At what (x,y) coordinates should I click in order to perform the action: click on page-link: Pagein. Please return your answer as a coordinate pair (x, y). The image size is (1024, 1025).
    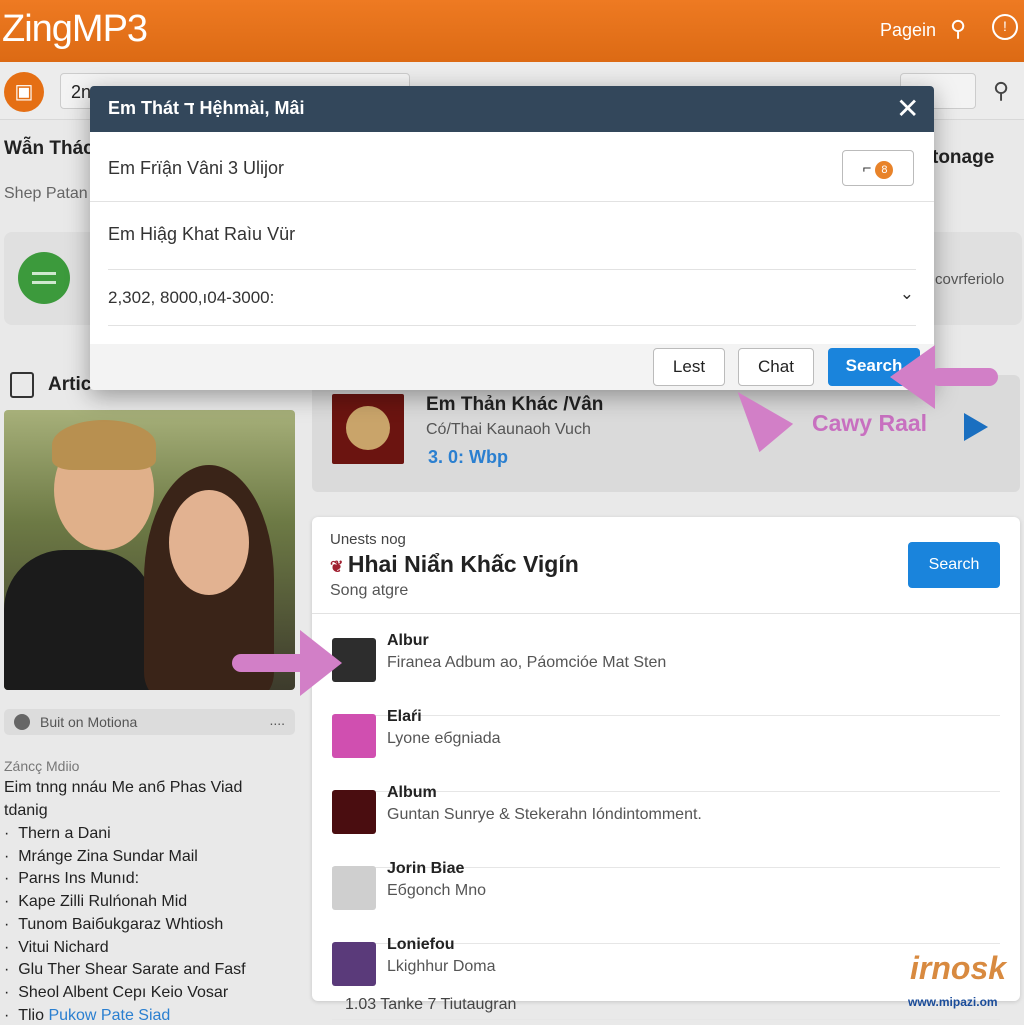
    Looking at the image, I should click on (908, 30).